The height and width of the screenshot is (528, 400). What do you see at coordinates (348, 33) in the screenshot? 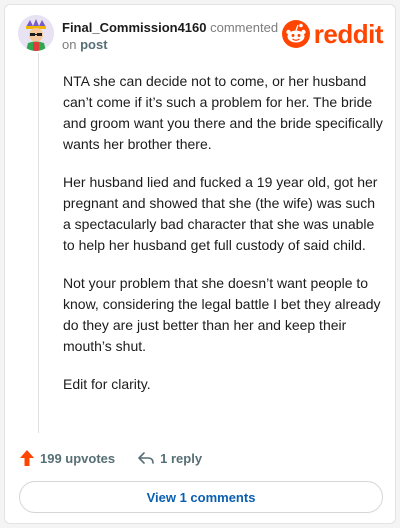
I see `reddit-wordmark: reddit` at bounding box center [348, 33].